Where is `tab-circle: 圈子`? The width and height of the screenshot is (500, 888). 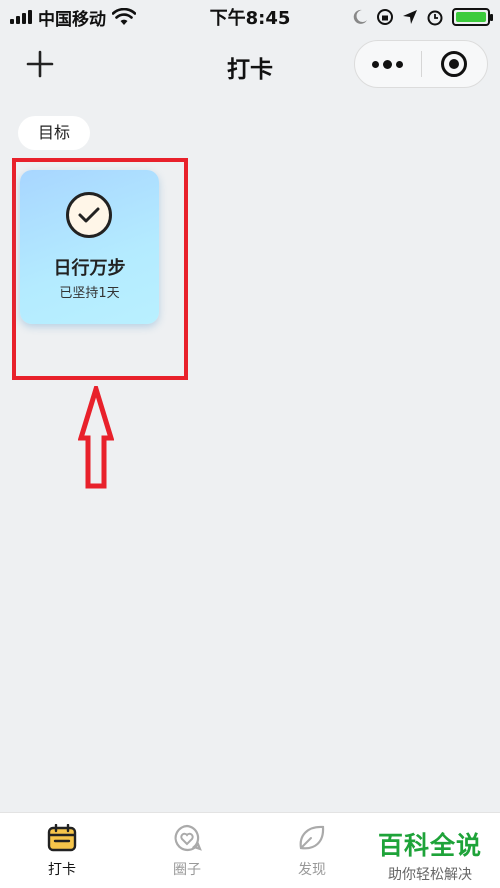
tab-circle: 圈子 is located at coordinates (187, 851).